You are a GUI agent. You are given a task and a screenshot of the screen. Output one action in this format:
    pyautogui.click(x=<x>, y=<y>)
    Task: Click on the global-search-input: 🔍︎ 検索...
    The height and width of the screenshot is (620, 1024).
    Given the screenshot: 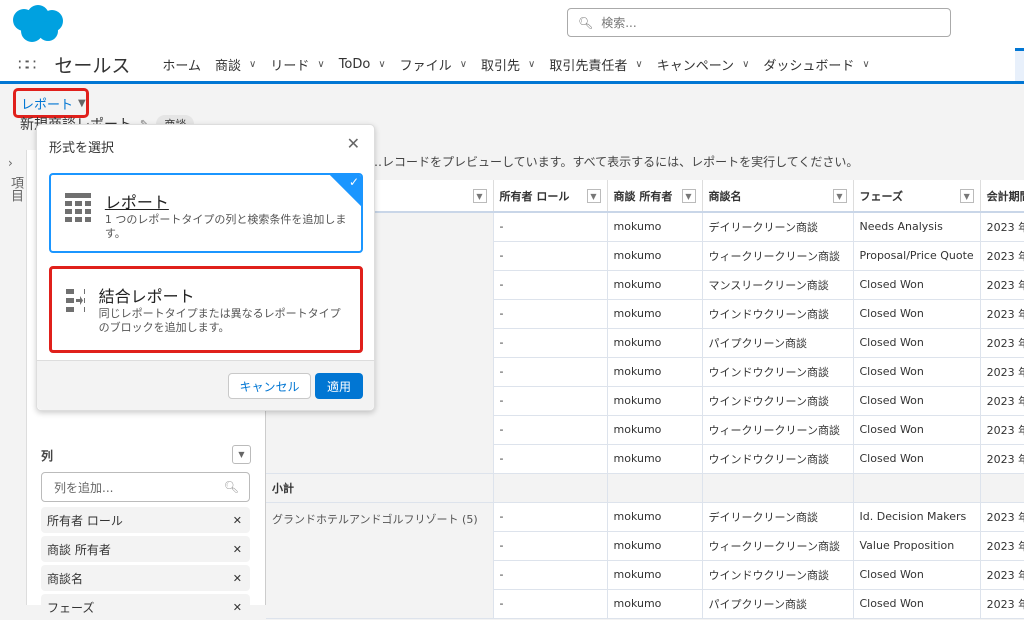 What is the action you would take?
    pyautogui.click(x=759, y=22)
    